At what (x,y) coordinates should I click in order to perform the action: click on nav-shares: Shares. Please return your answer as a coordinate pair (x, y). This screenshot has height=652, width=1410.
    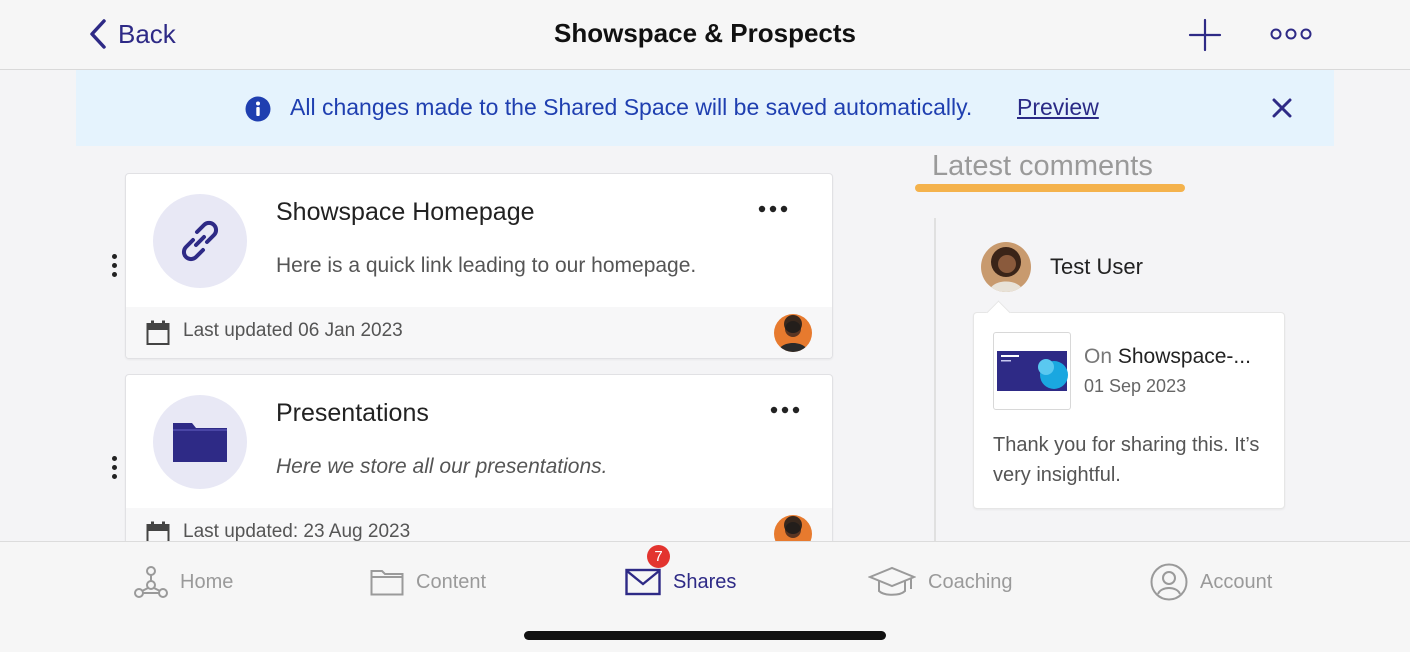
    Looking at the image, I should click on (680, 582).